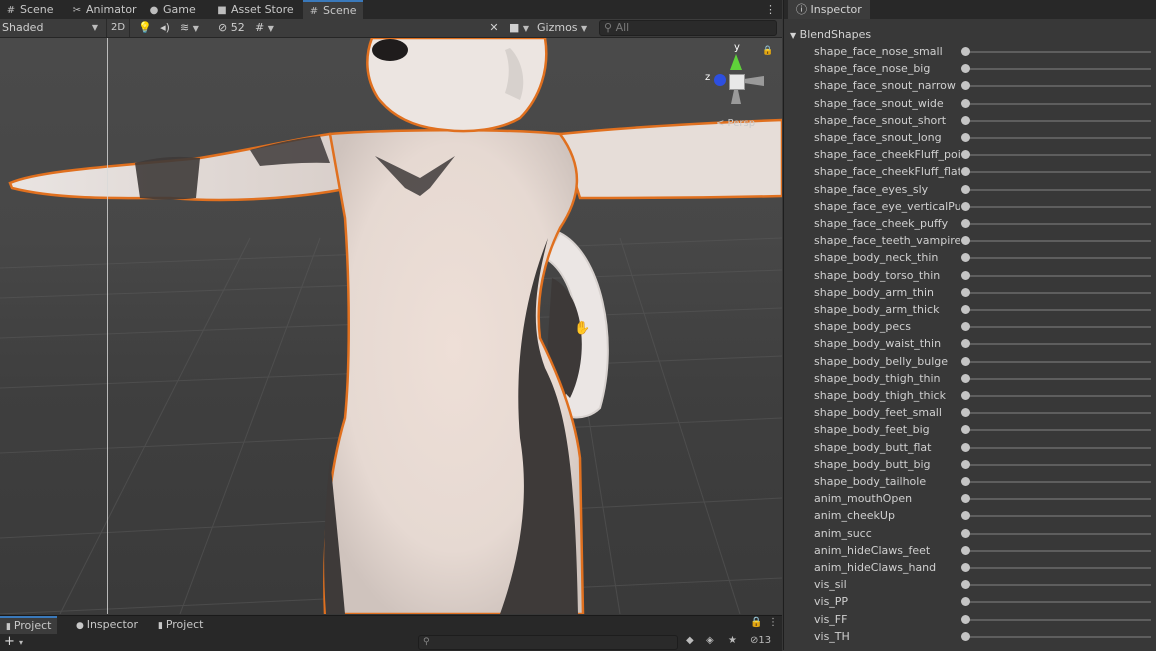  Describe the element at coordinates (736, 62) in the screenshot. I see `gizmo-y-cone` at that location.